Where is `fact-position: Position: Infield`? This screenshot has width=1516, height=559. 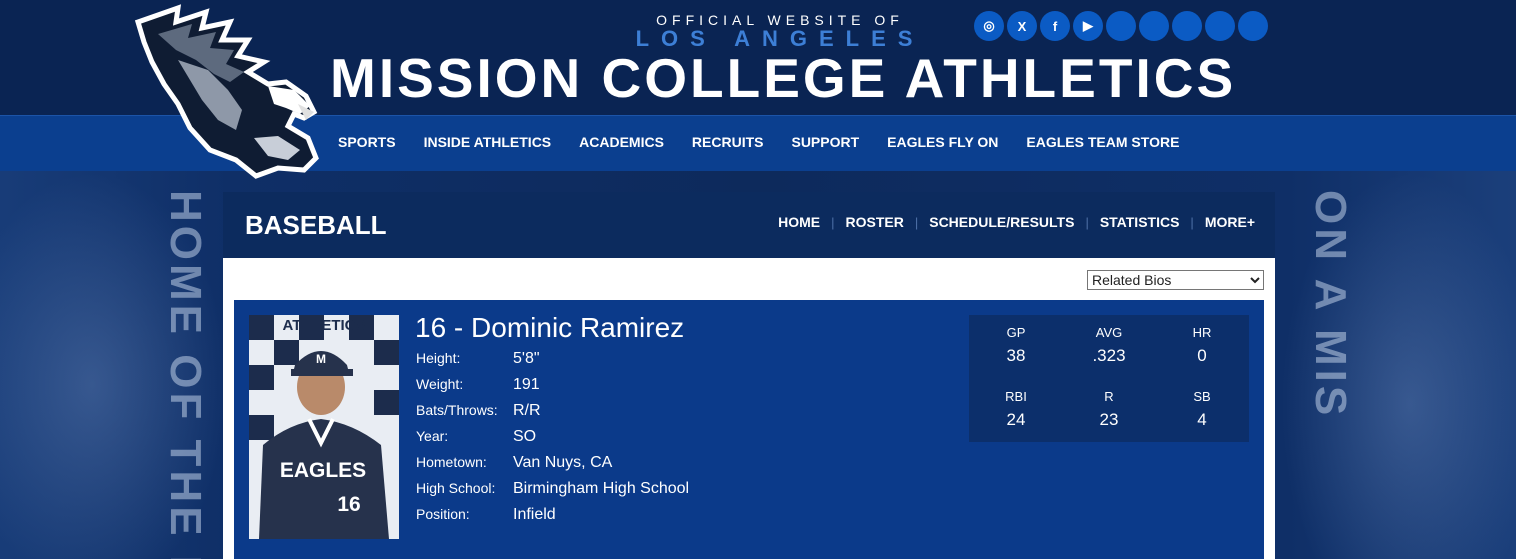
fact-position: Position: Infield is located at coordinates (552, 519).